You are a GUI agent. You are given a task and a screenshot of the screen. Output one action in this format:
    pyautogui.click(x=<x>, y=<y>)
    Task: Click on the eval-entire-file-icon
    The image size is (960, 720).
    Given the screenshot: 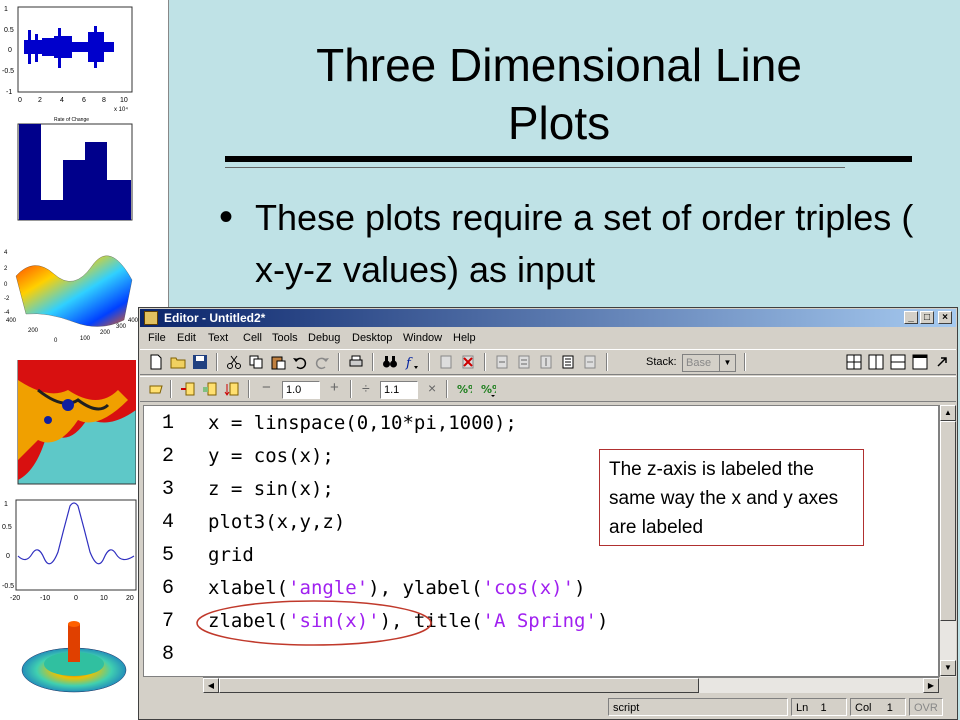 What is the action you would take?
    pyautogui.click(x=210, y=389)
    